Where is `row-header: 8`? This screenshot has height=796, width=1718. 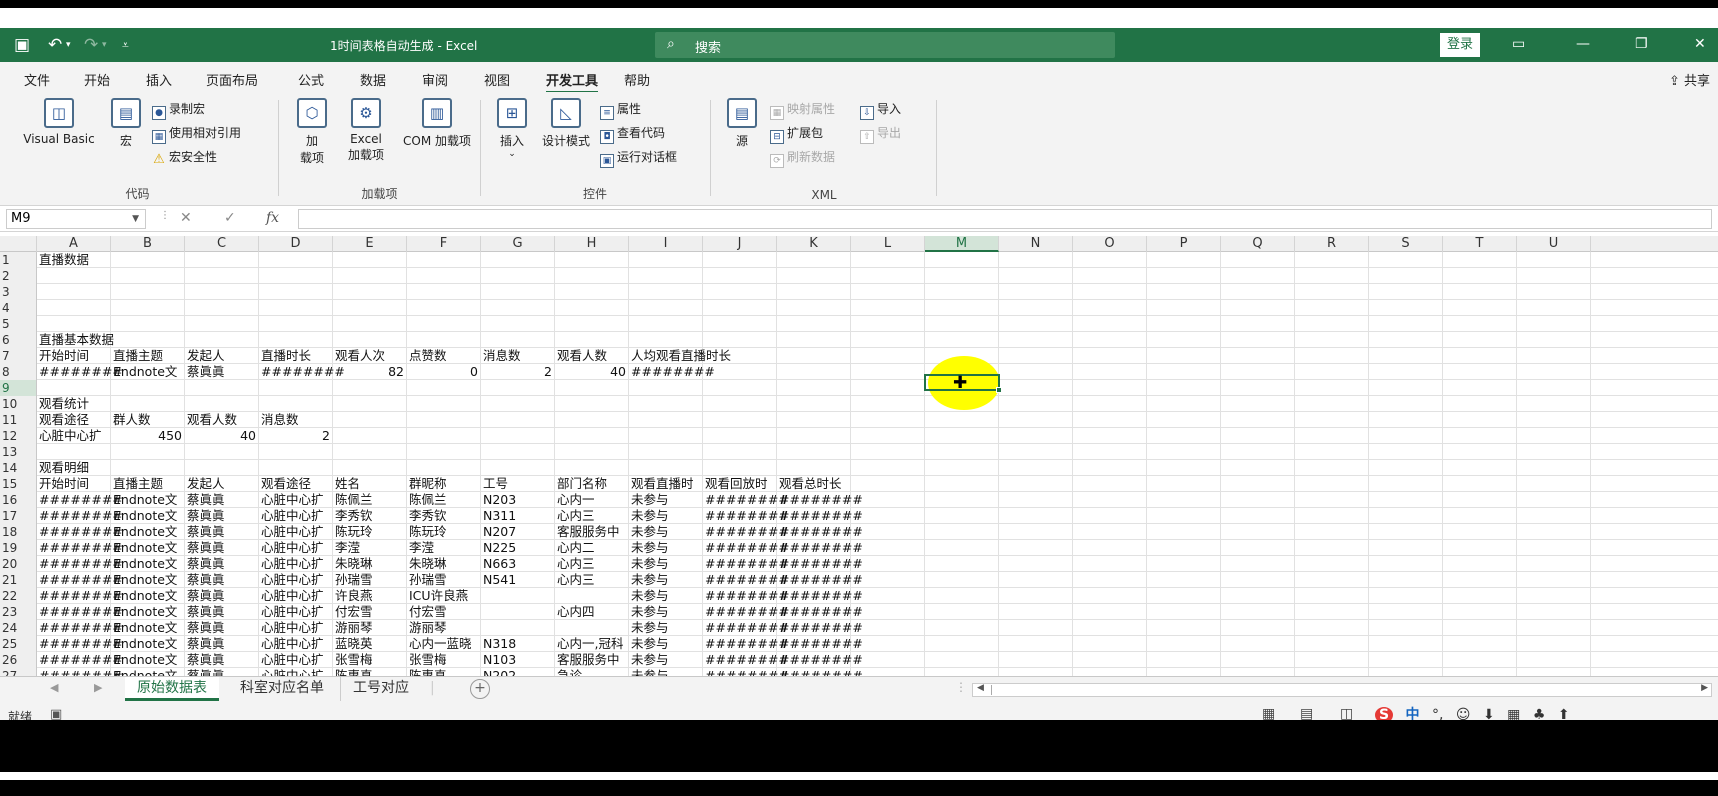
row-header: 8 is located at coordinates (18, 372).